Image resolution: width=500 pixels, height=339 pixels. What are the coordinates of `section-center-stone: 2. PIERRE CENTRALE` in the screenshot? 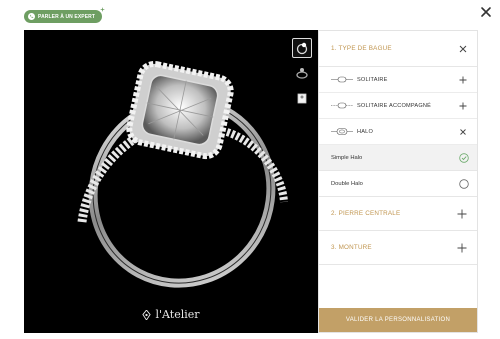 It's located at (398, 214).